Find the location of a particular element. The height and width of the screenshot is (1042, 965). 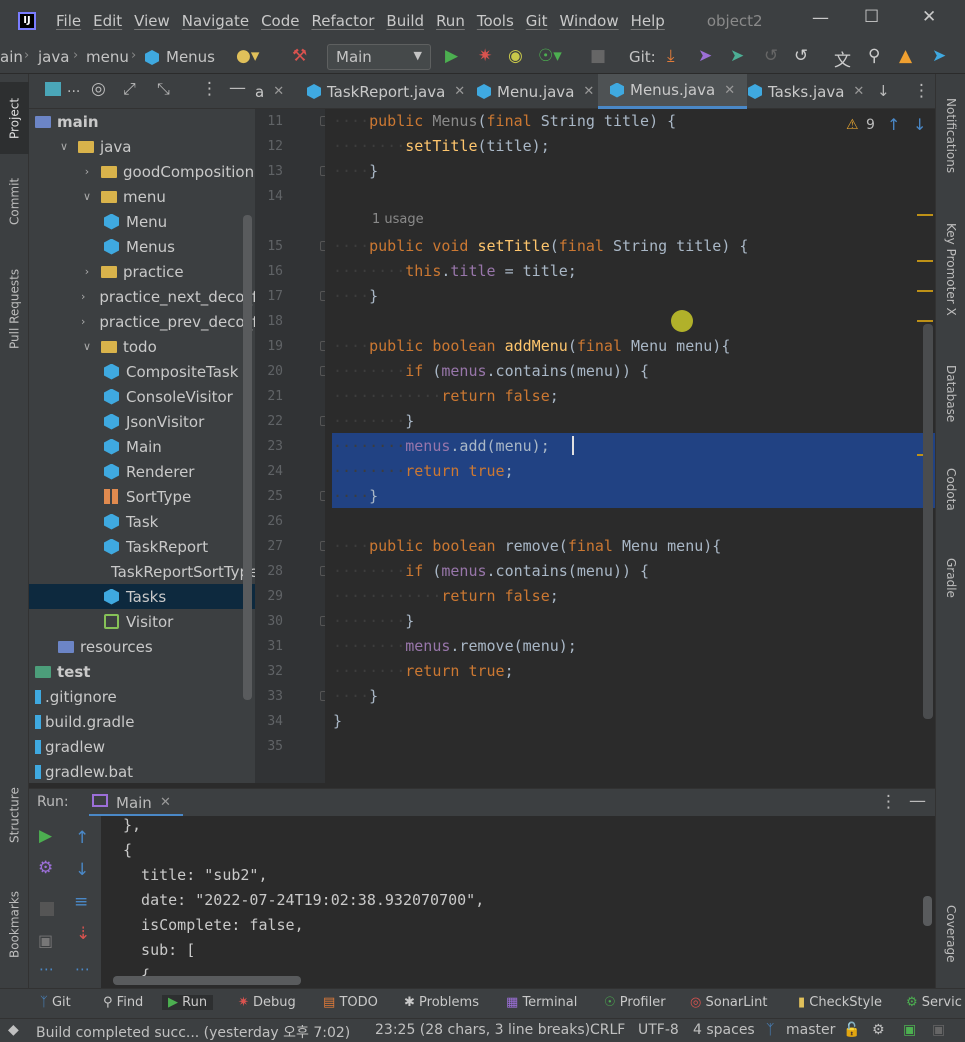

tab-bookmarks: Bookmarks is located at coordinates (14, 924).